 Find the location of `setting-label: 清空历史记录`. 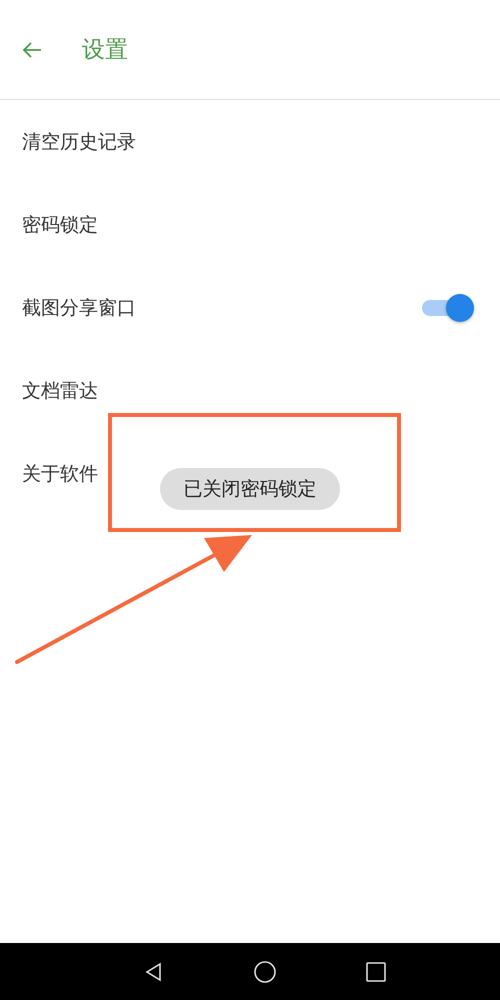

setting-label: 清空历史记录 is located at coordinates (79, 141).